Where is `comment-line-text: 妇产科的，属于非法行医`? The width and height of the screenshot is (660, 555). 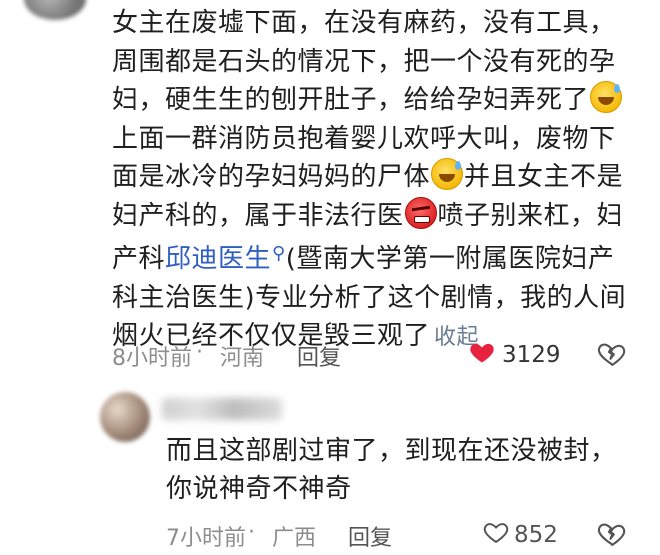
comment-line-text: 妇产科的，属于非法行医 is located at coordinates (258, 215).